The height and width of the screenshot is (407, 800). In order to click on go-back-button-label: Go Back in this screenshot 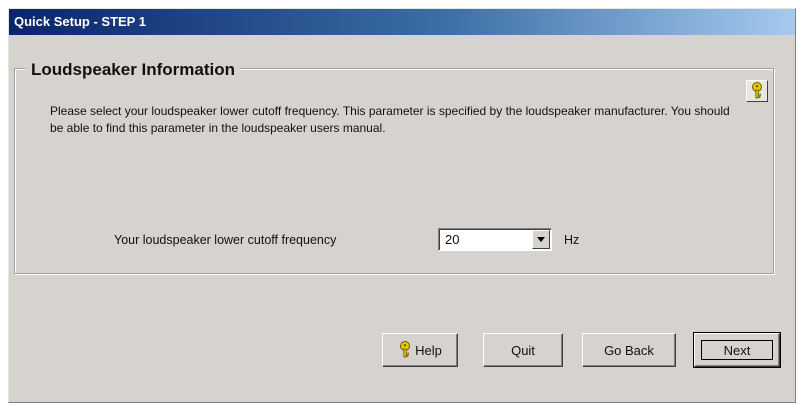, I will do `click(629, 350)`.